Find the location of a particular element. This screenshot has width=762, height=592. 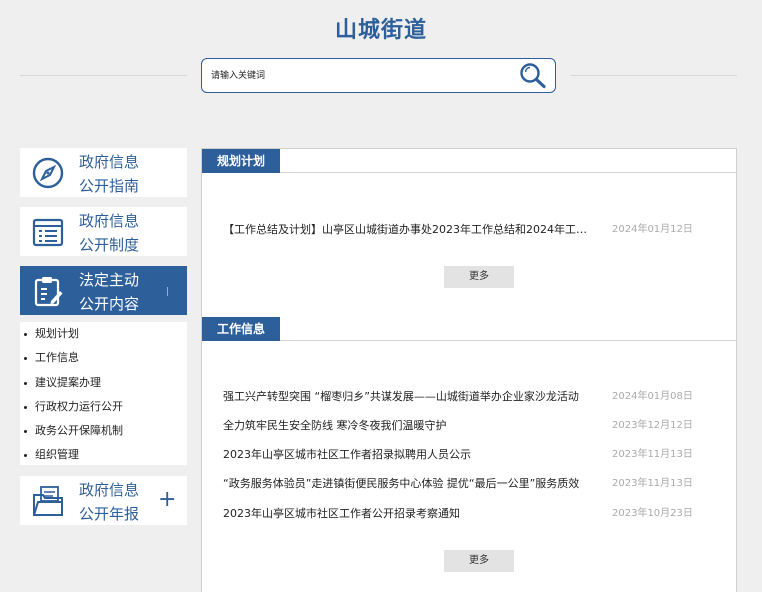

submenu-item-admin-power: 行政权力运行公开 is located at coordinates (103, 409).